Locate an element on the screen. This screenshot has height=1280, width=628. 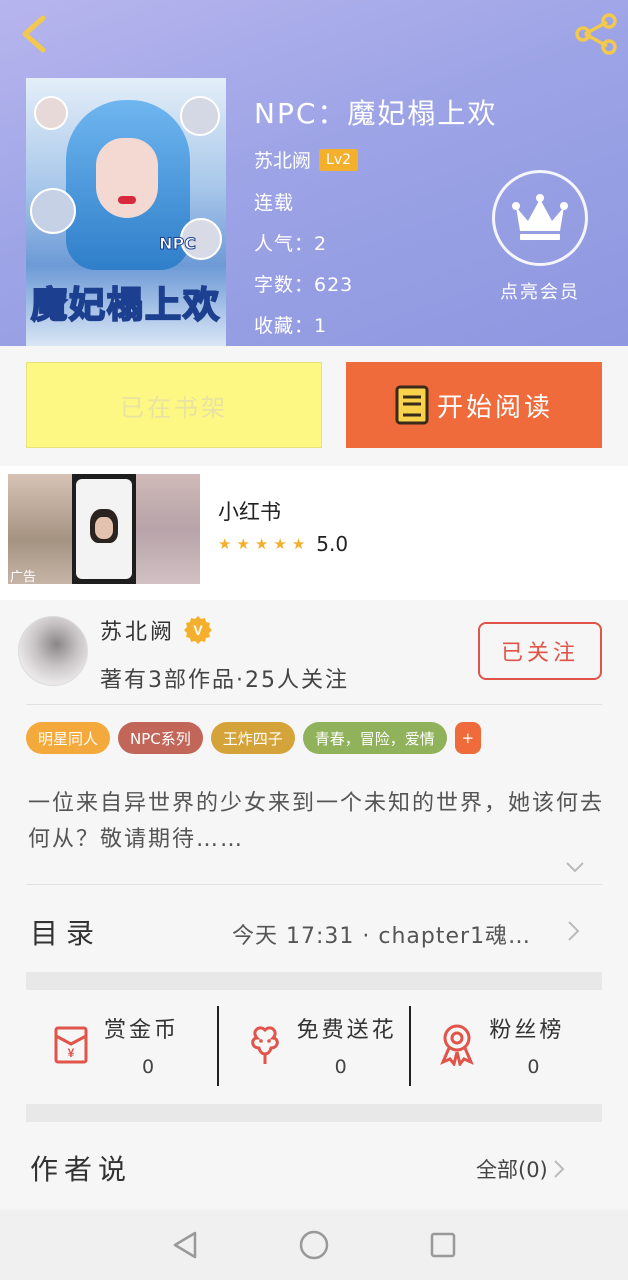
share-icon is located at coordinates (596, 34).